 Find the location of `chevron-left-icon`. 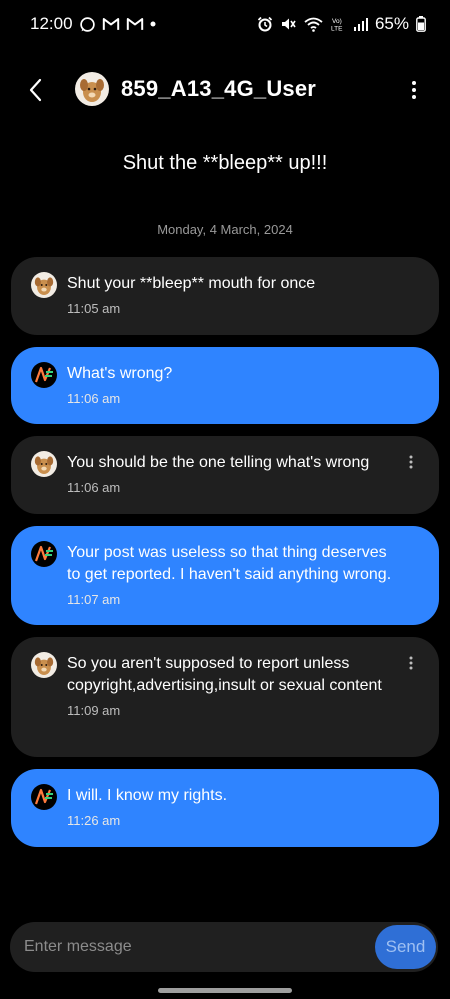

chevron-left-icon is located at coordinates (35, 90).